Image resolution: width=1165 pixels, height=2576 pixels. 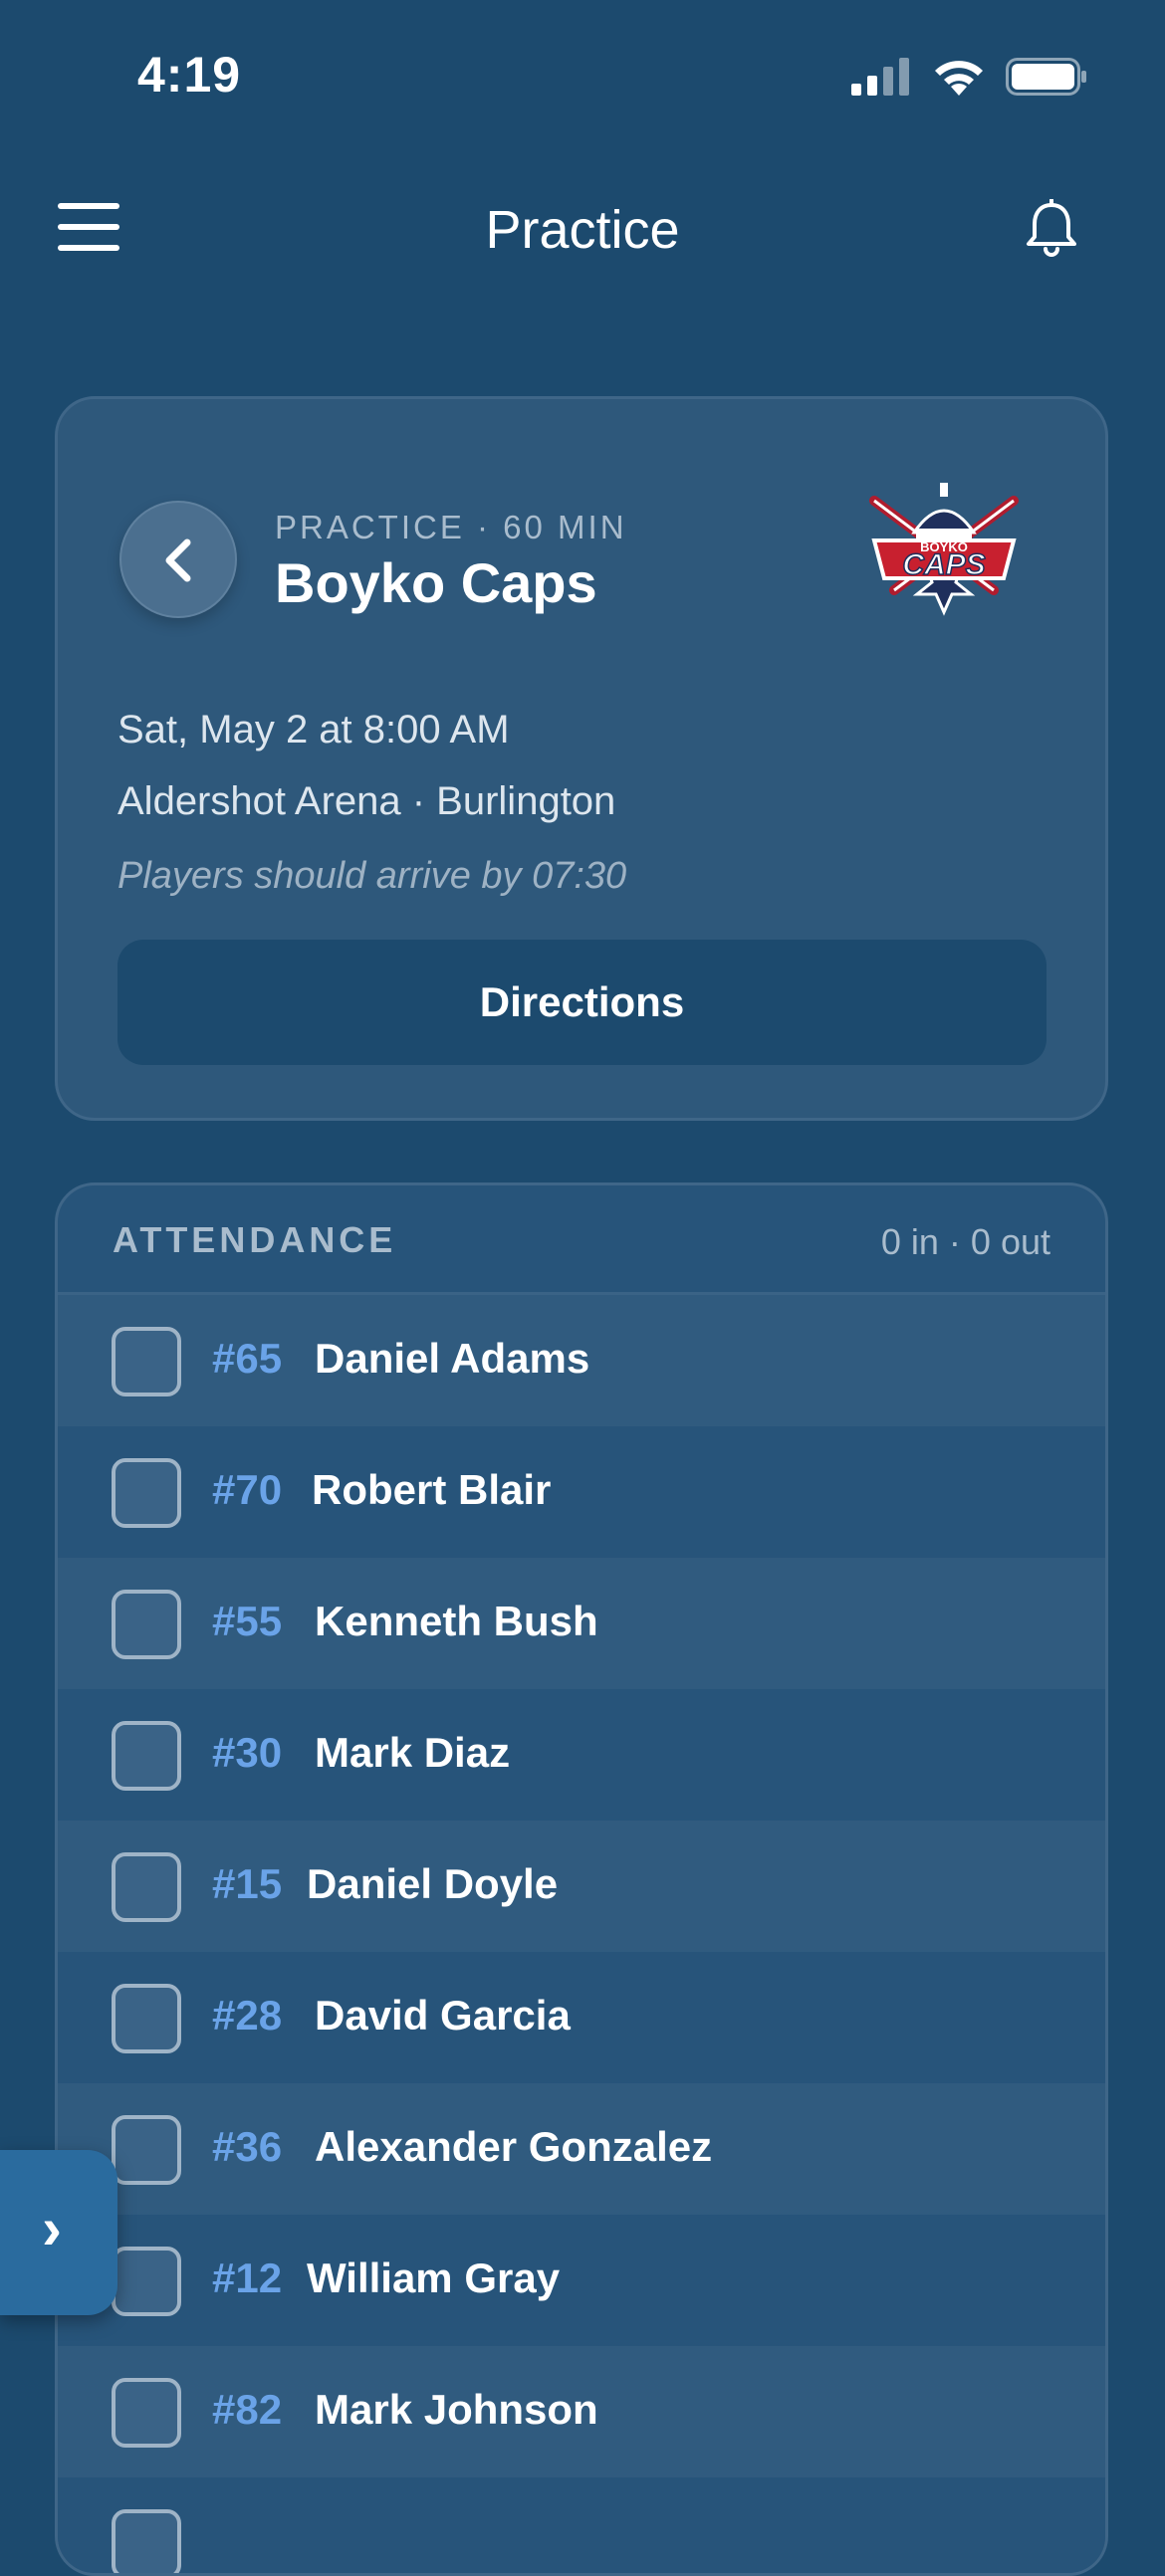 I want to click on player-name: Kenneth Bush, so click(x=457, y=1621).